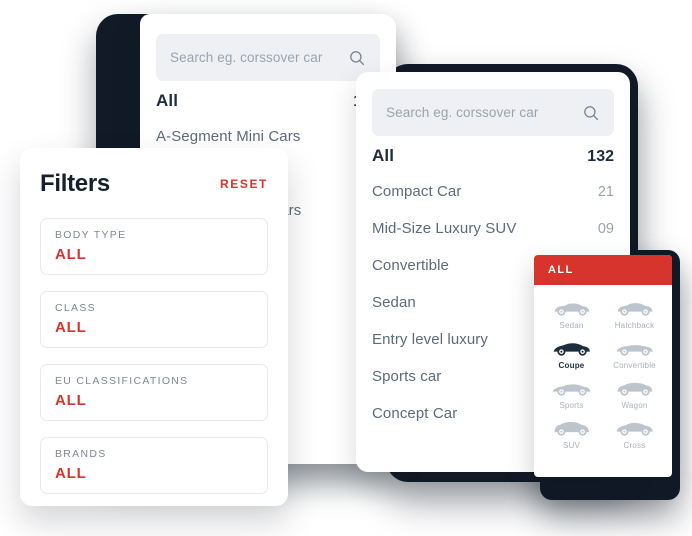  I want to click on filter-field-label: CLASS, so click(75, 308).